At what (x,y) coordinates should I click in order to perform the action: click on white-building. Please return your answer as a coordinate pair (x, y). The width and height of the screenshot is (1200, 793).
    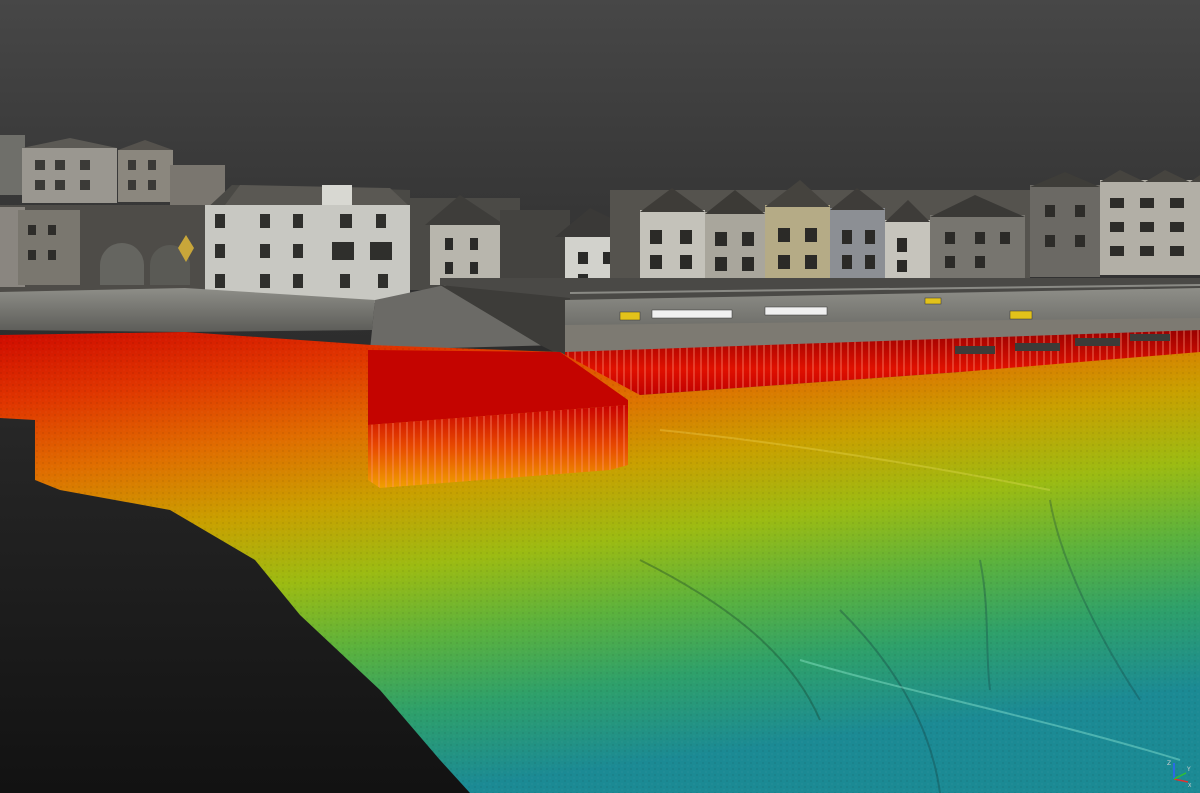
    Looking at the image, I should click on (307, 244).